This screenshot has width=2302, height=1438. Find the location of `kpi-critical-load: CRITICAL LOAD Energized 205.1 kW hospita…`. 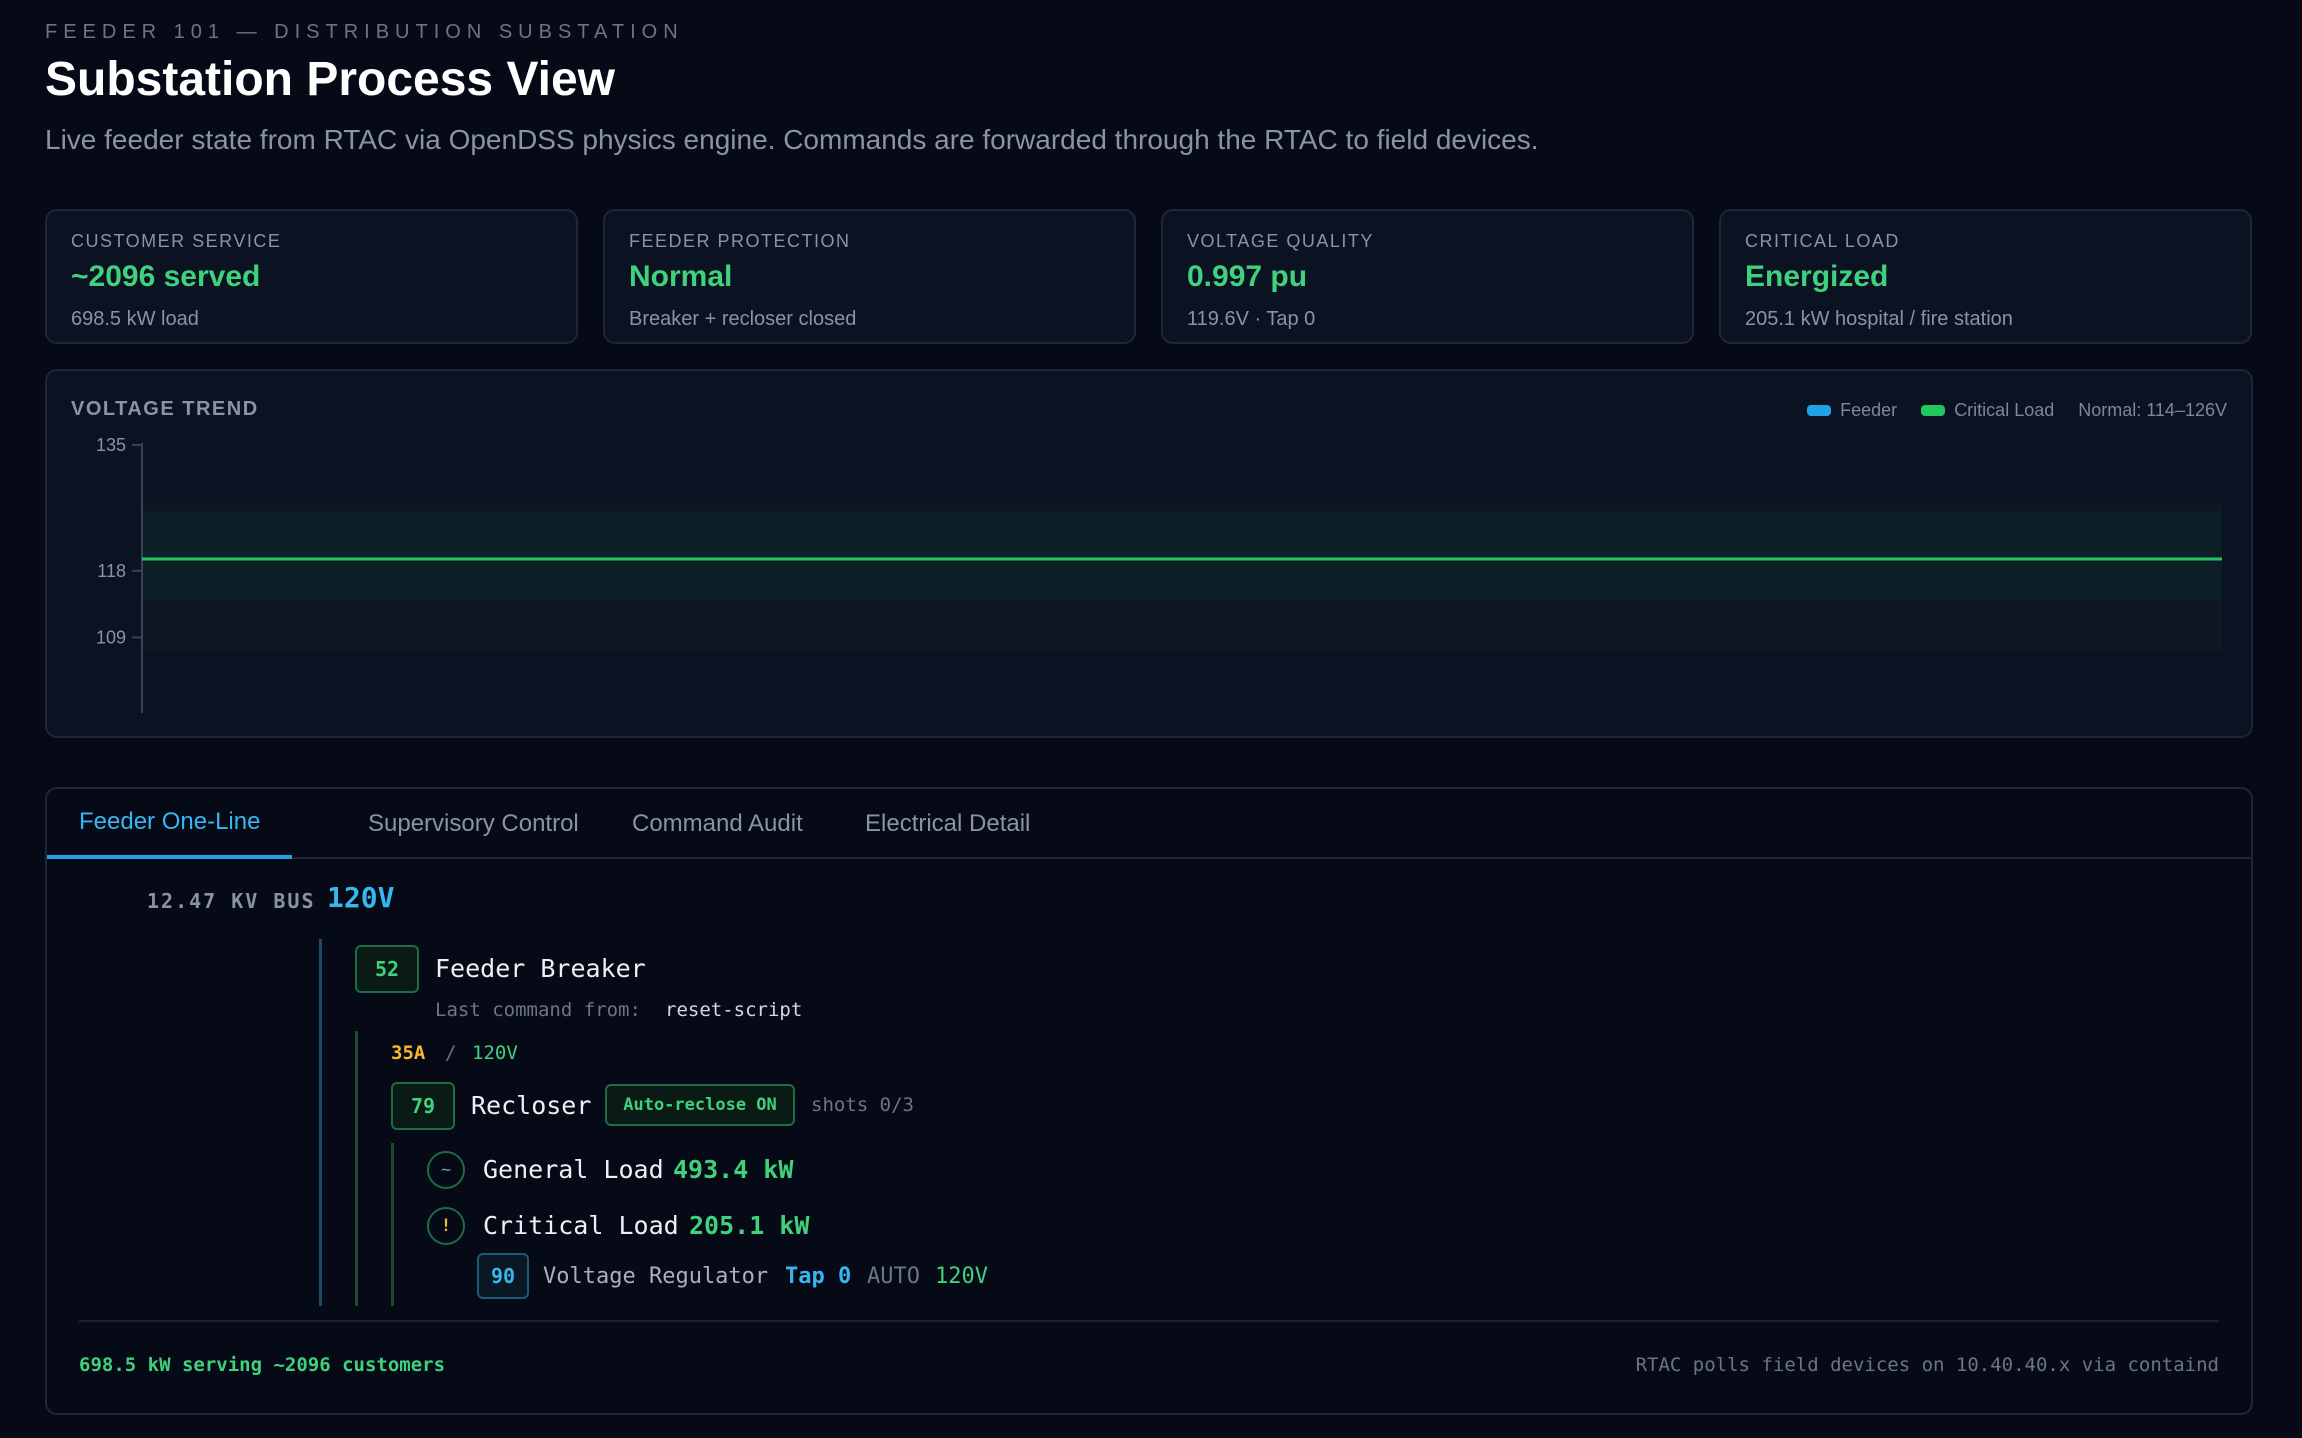

kpi-critical-load: CRITICAL LOAD Energized 205.1 kW hospita… is located at coordinates (1985, 276).